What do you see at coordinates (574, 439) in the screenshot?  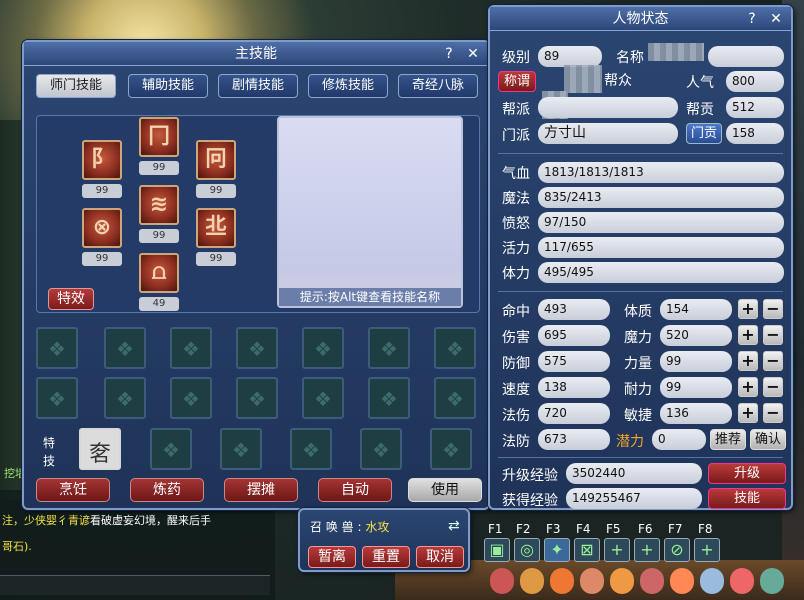 I see `magic-defense-value: 673` at bounding box center [574, 439].